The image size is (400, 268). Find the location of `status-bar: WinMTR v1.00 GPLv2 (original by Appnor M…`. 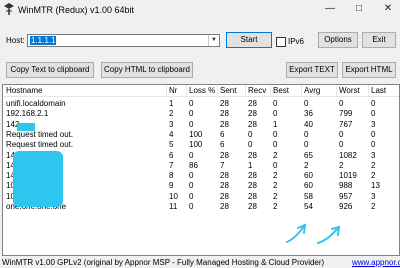

status-bar: WinMTR v1.00 GPLv2 (original by Appnor M… is located at coordinates (200, 262).